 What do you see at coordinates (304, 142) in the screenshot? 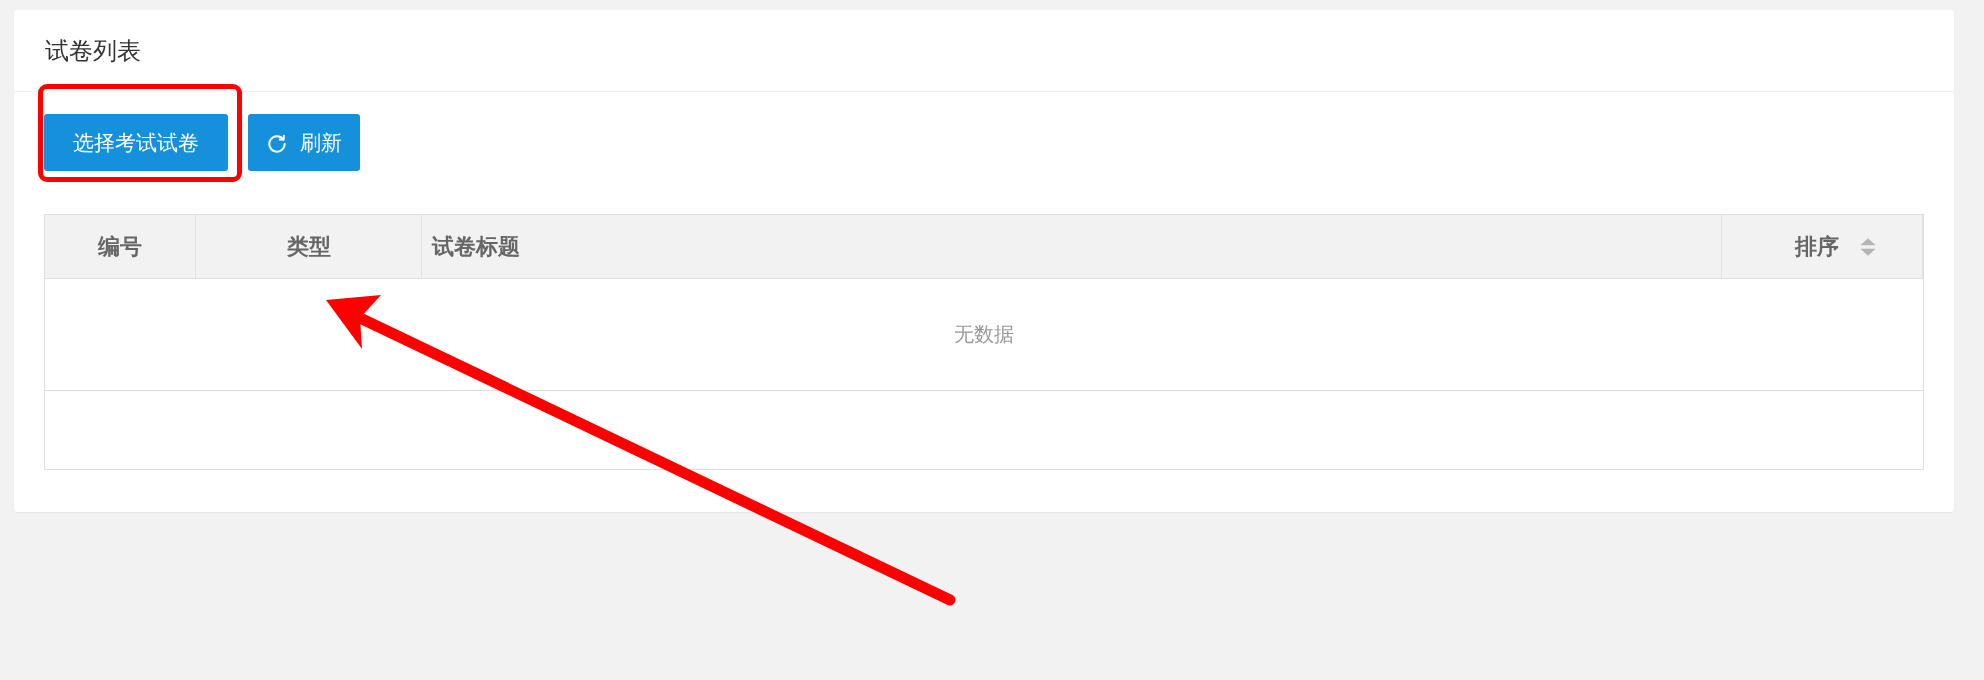
I see `toolbar-button: 刷新` at bounding box center [304, 142].